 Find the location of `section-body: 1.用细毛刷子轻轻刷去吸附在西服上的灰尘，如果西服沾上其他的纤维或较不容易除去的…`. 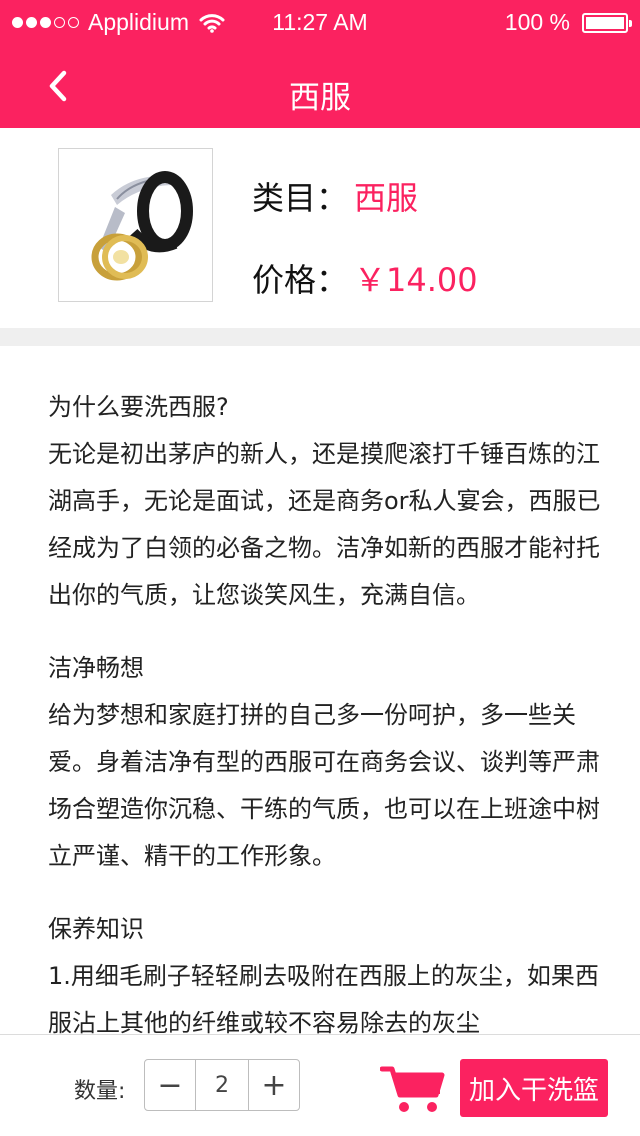

section-body: 1.用细毛刷子轻轻刷去吸附在西服上的灰尘，如果西服沾上其他的纤维或较不容易除去的… is located at coordinates (323, 998).